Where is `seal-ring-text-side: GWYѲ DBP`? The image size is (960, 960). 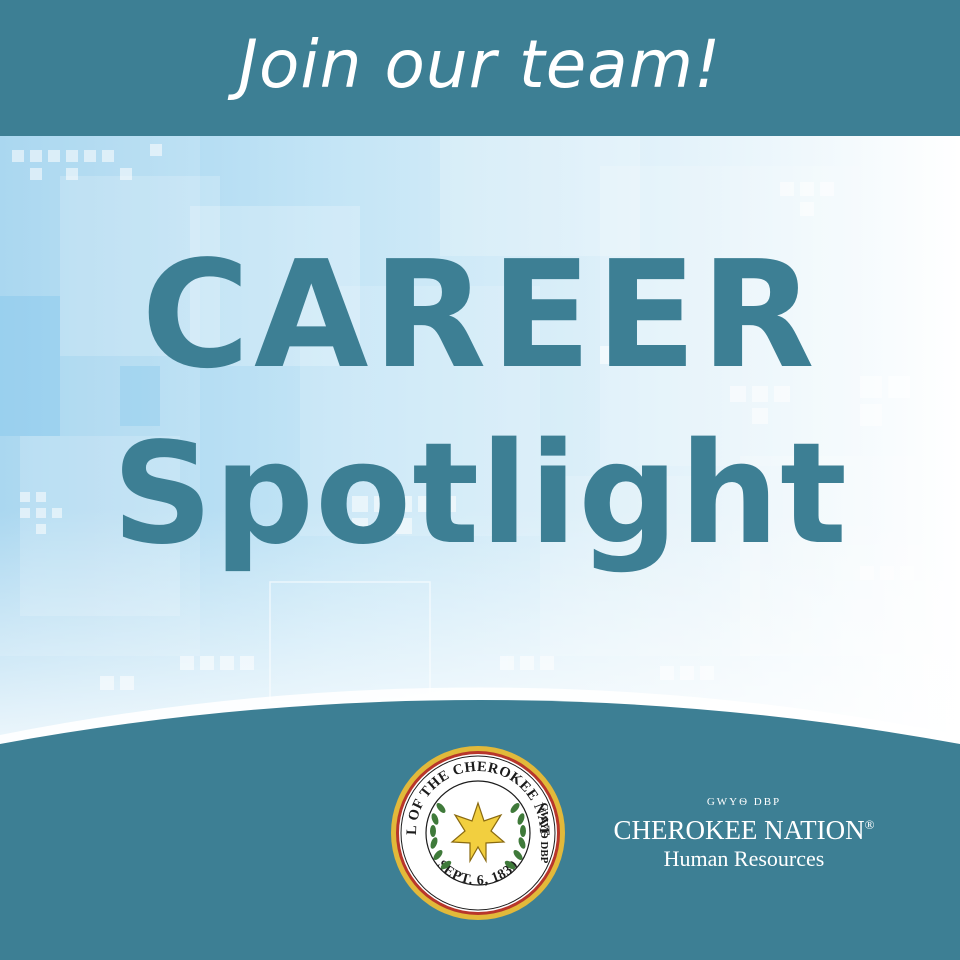
seal-ring-text-side: GWYѲ DBP is located at coordinates (544, 833).